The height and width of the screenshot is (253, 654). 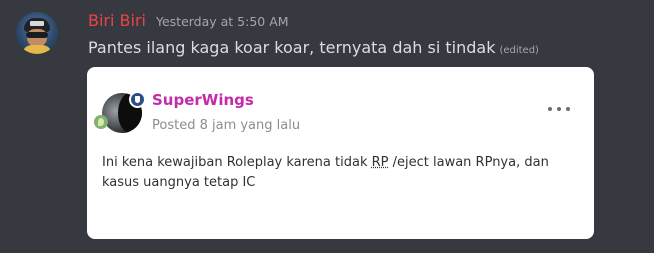 I want to click on post-body-text-start: Ini kena kewajiban Roleplay karena tidak, so click(x=237, y=162).